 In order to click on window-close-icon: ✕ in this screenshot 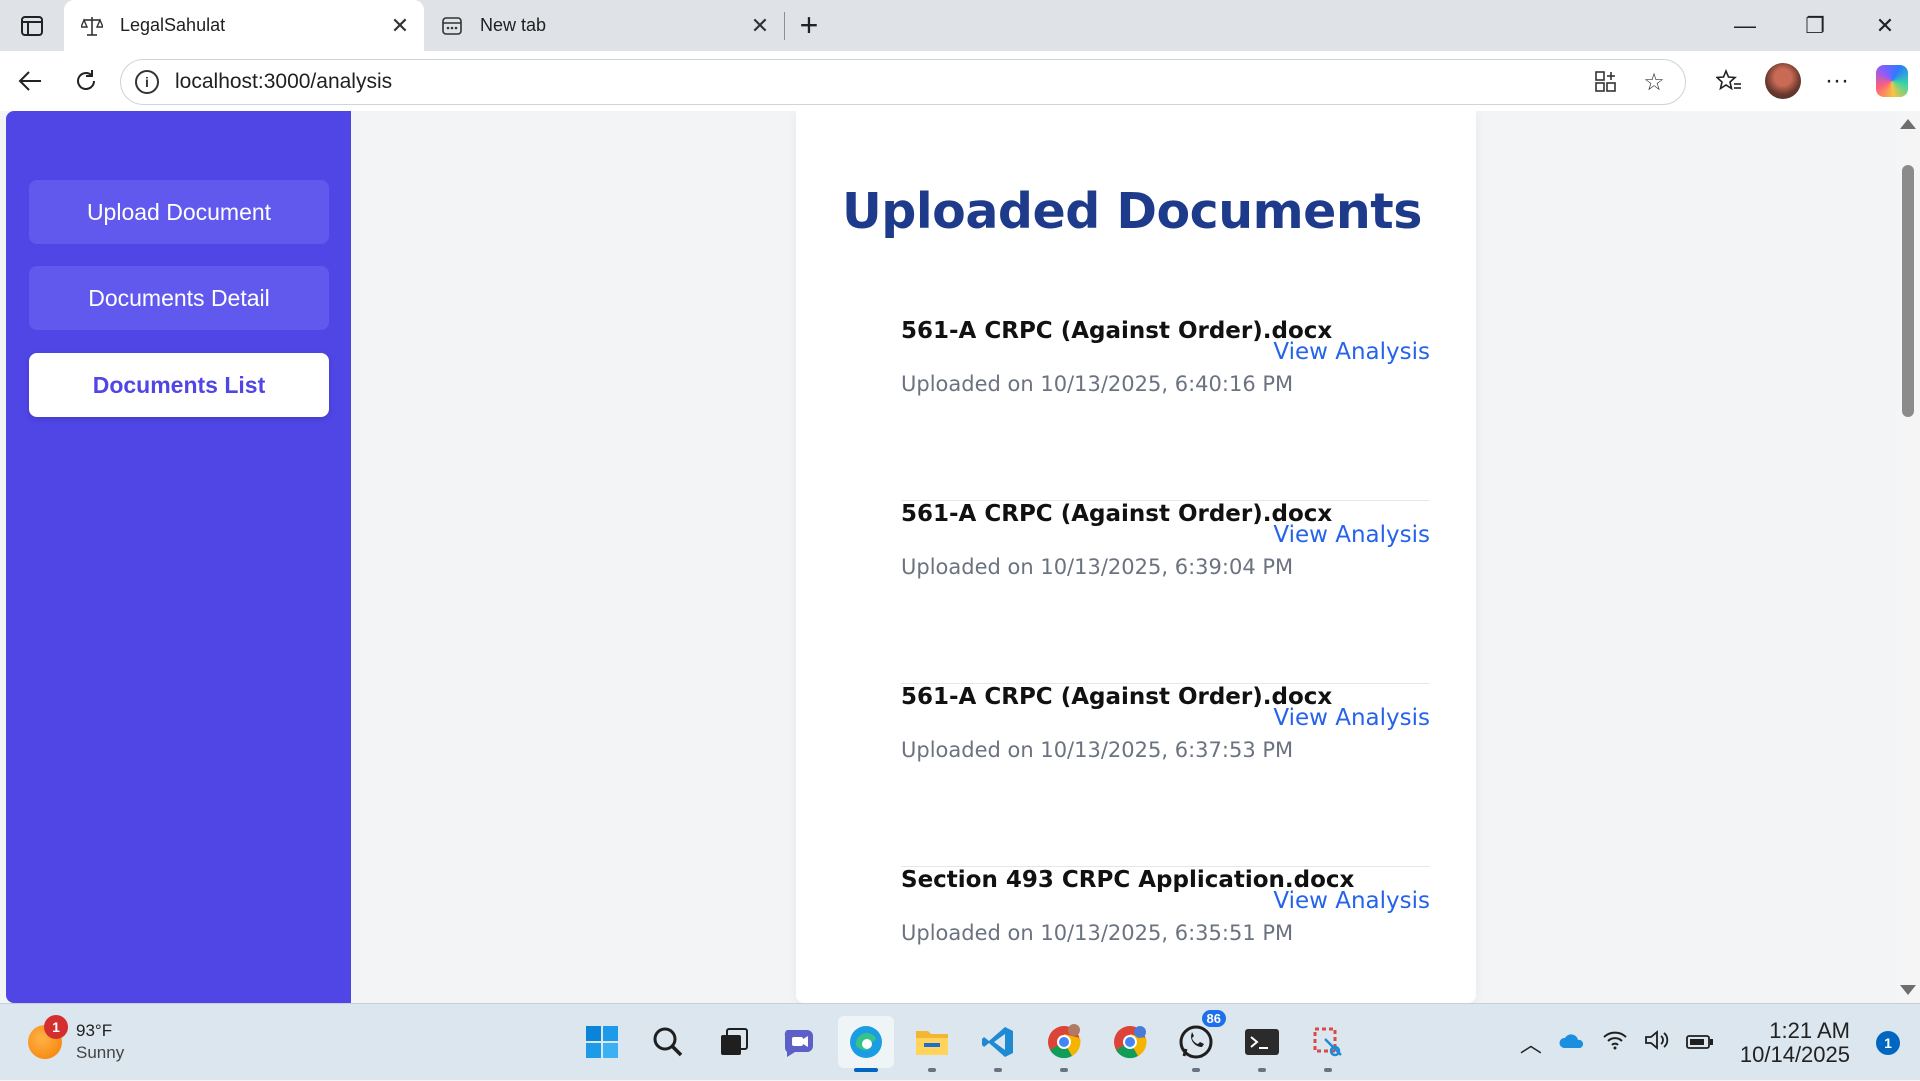, I will do `click(1885, 25)`.